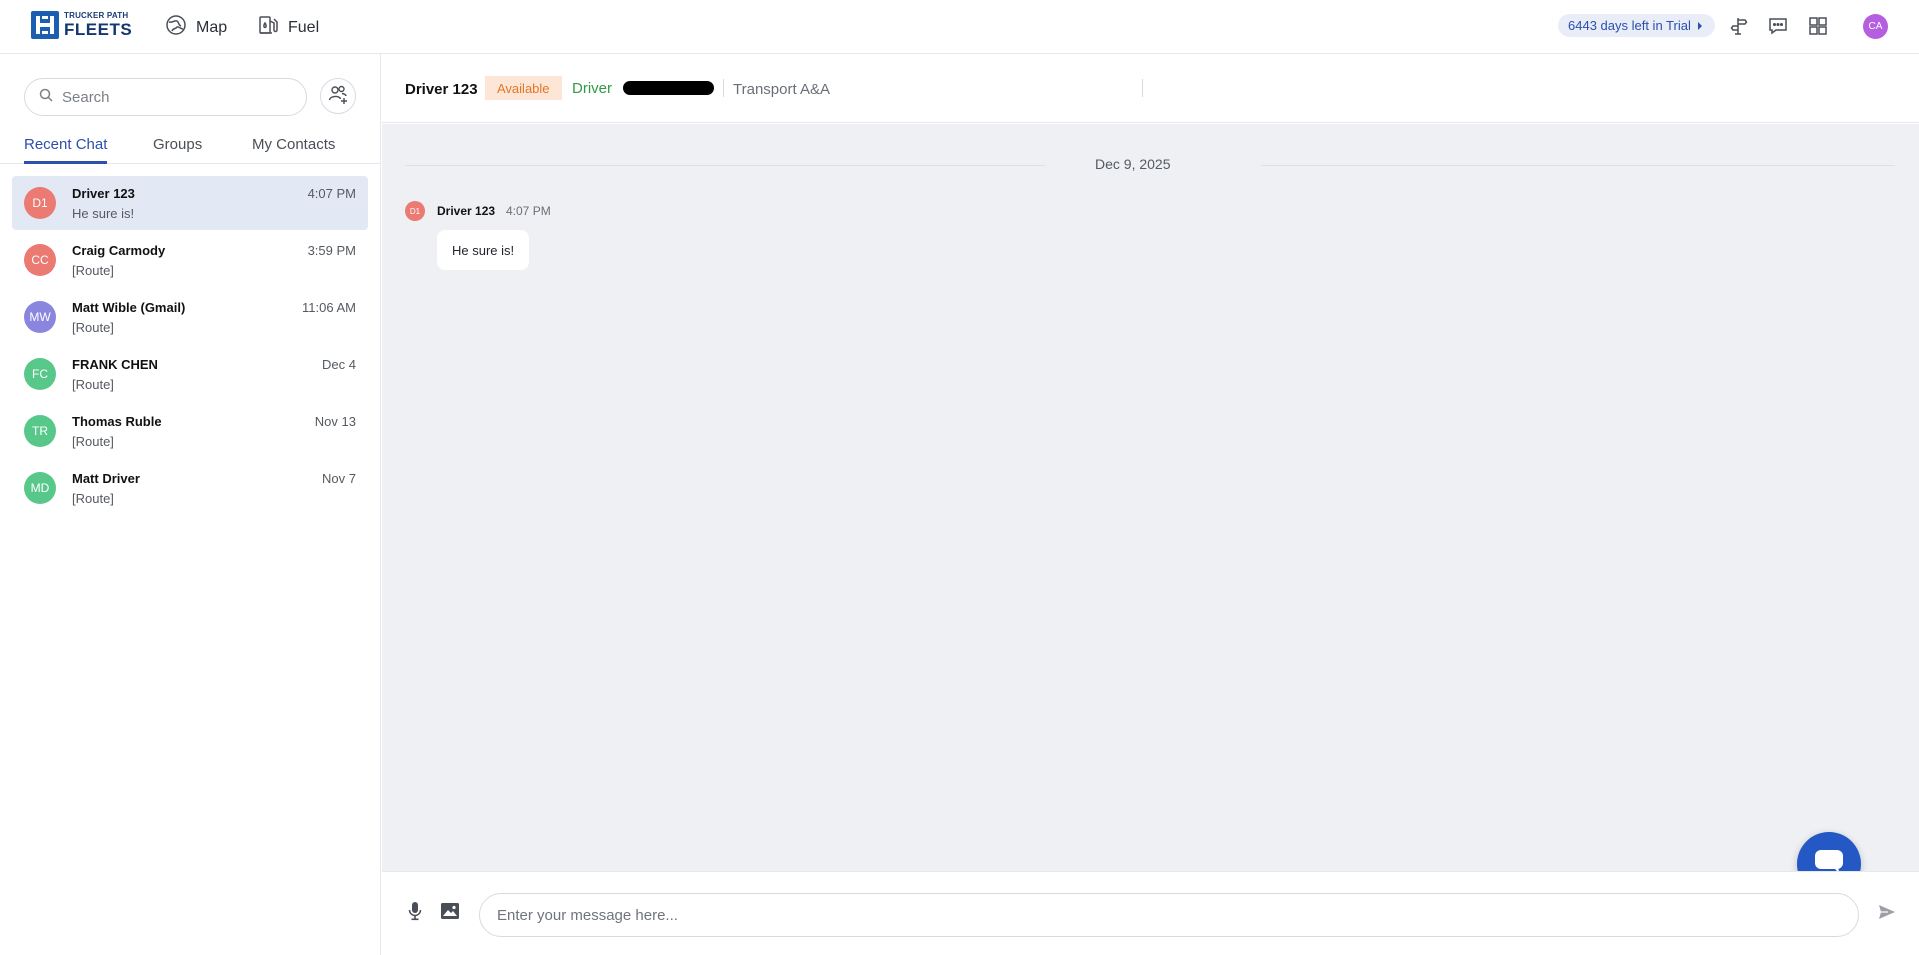 The width and height of the screenshot is (1919, 955). What do you see at coordinates (268, 27) in the screenshot?
I see `fuel-icon` at bounding box center [268, 27].